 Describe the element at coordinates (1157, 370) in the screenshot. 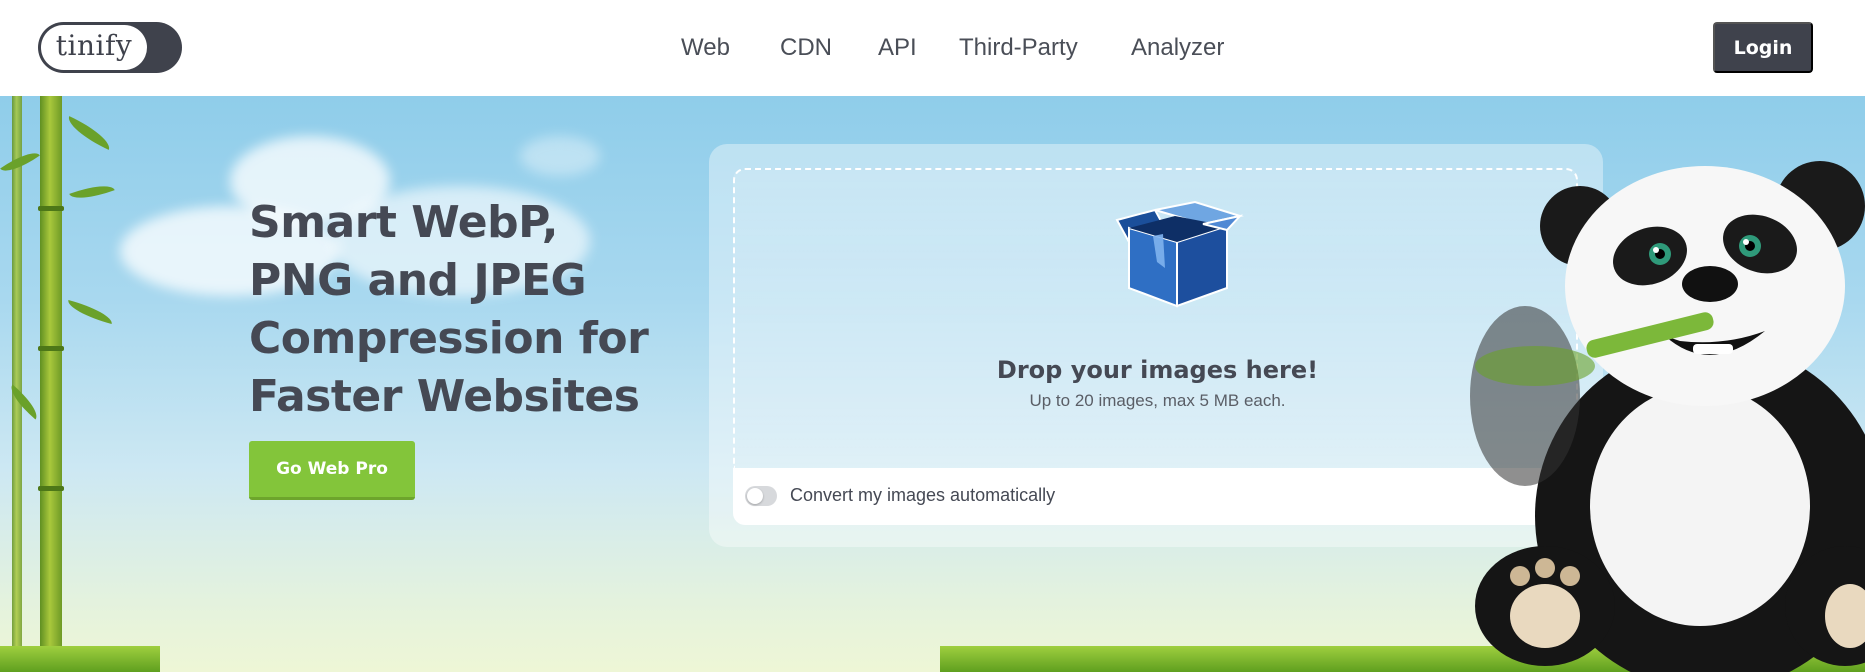

I see `dropzone-title: Drop your images here!` at that location.